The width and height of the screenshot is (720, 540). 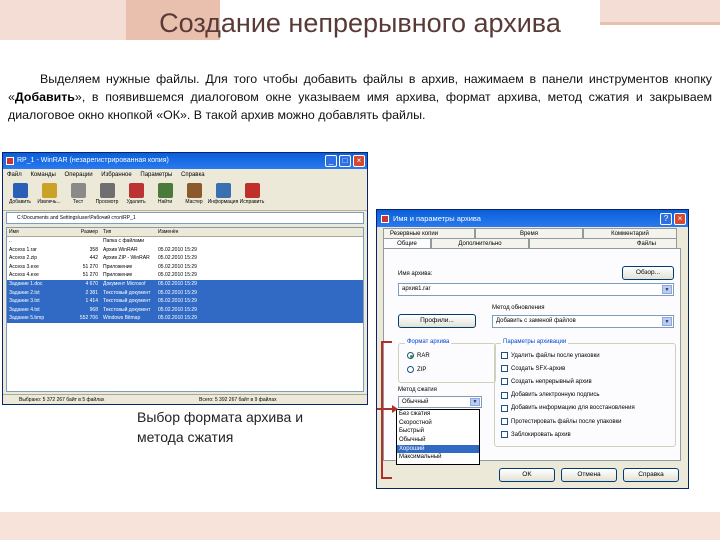 What do you see at coordinates (438, 457) in the screenshot?
I see `method-option: Максимальный` at bounding box center [438, 457].